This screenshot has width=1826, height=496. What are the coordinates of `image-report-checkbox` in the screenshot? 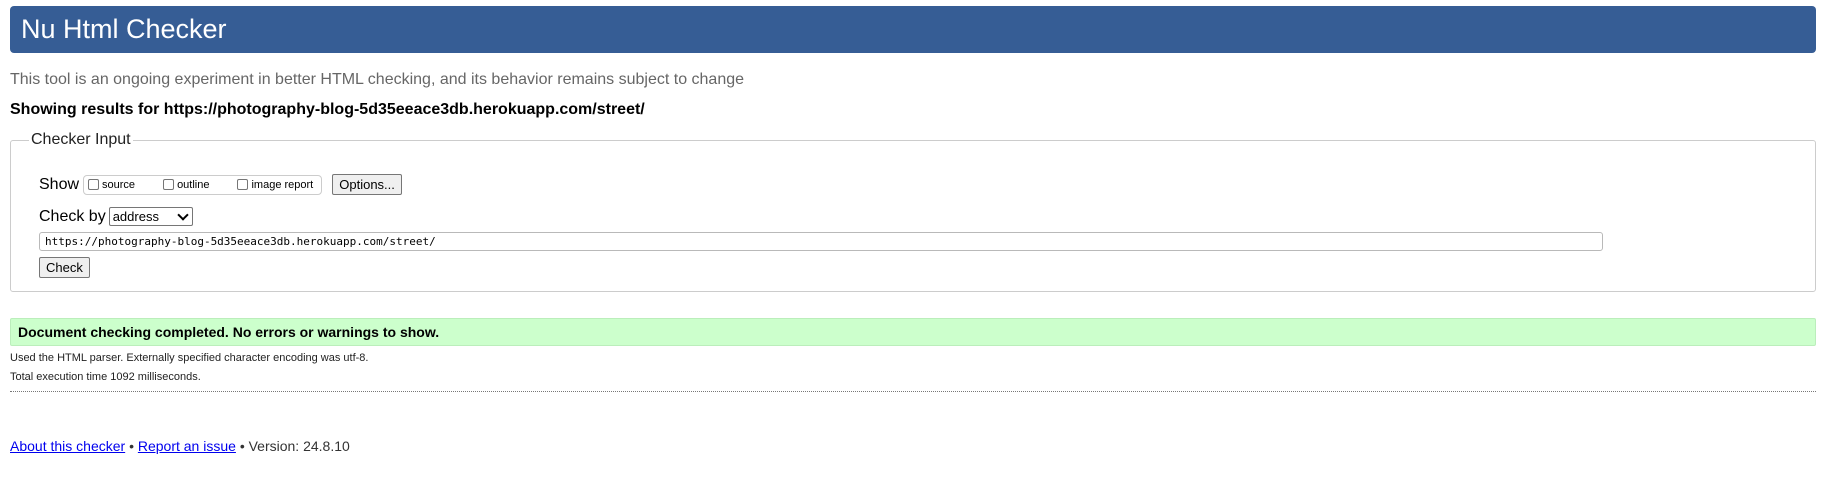 It's located at (243, 184).